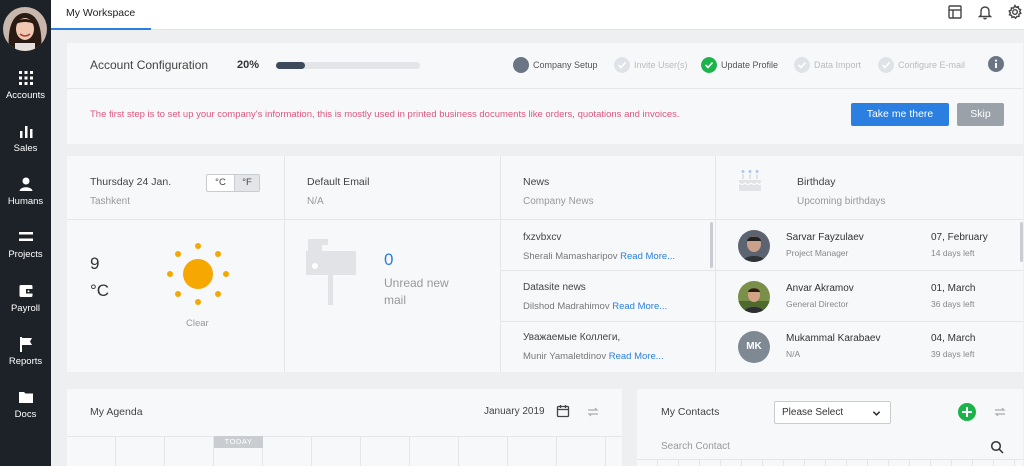 The height and width of the screenshot is (466, 1024). I want to click on config-divider, so click(545, 88).